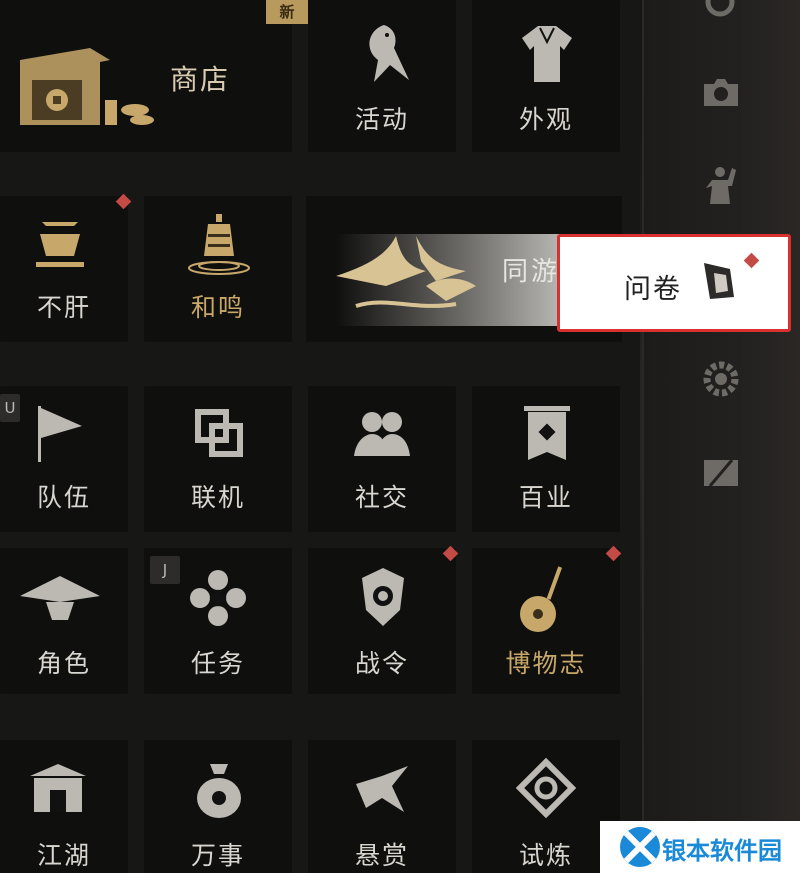 The width and height of the screenshot is (800, 873). I want to click on survey-button-highlighted: 问卷, so click(674, 283).